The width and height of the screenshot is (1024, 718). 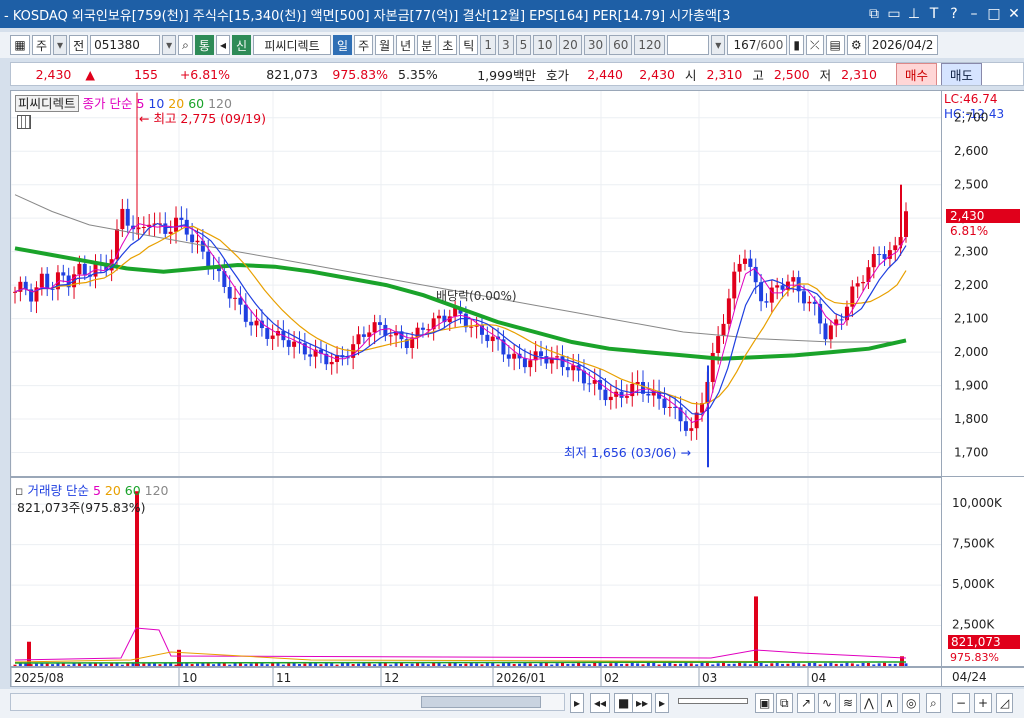 I want to click on text-icon: T, so click(x=934, y=14).